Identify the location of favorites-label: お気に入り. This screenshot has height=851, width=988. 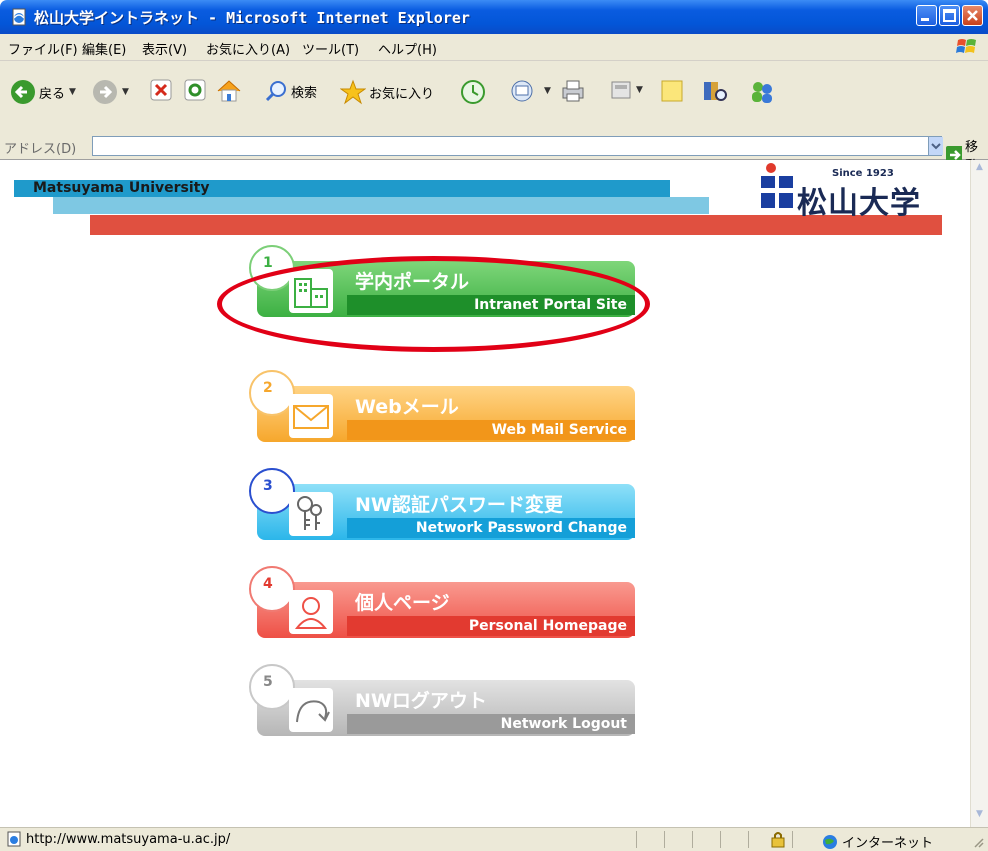
(402, 94).